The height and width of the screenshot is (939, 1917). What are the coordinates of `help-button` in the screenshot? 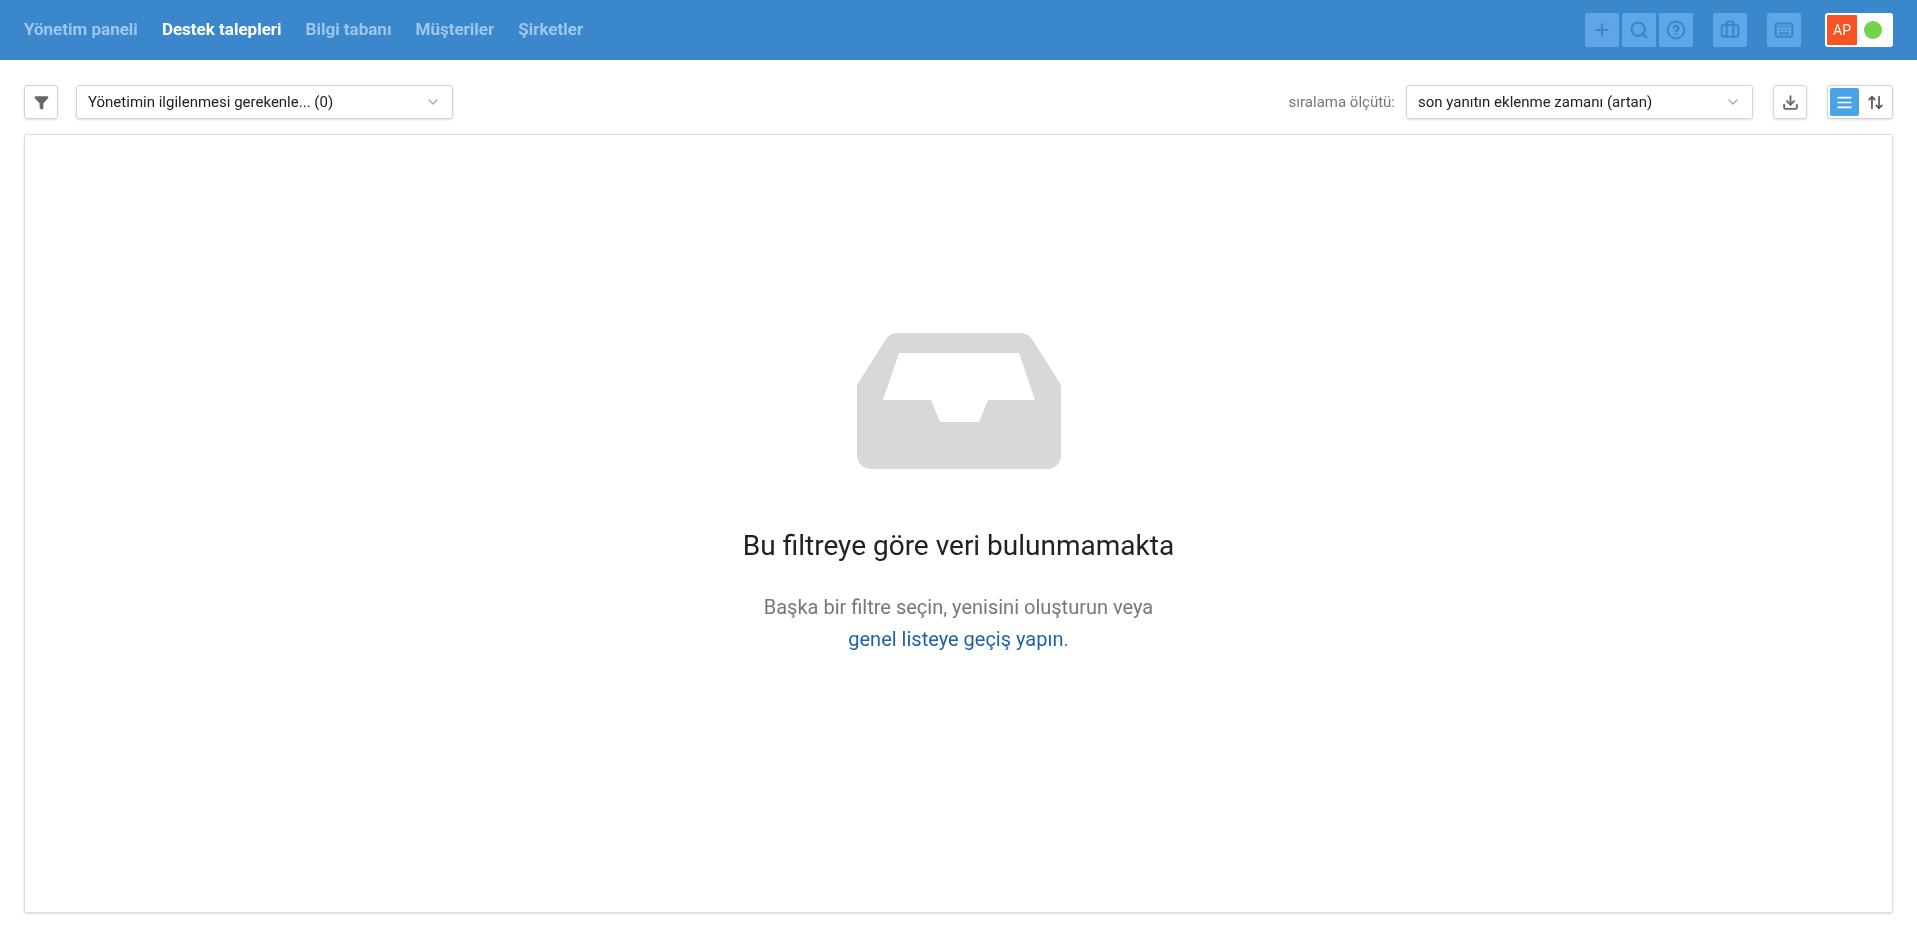 It's located at (1676, 30).